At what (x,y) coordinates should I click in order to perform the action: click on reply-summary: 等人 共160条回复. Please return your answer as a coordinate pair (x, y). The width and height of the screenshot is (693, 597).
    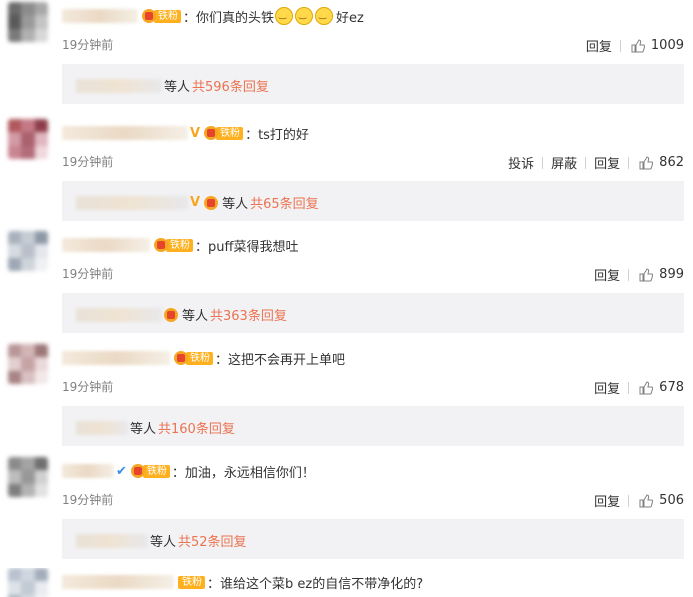
    Looking at the image, I should click on (373, 426).